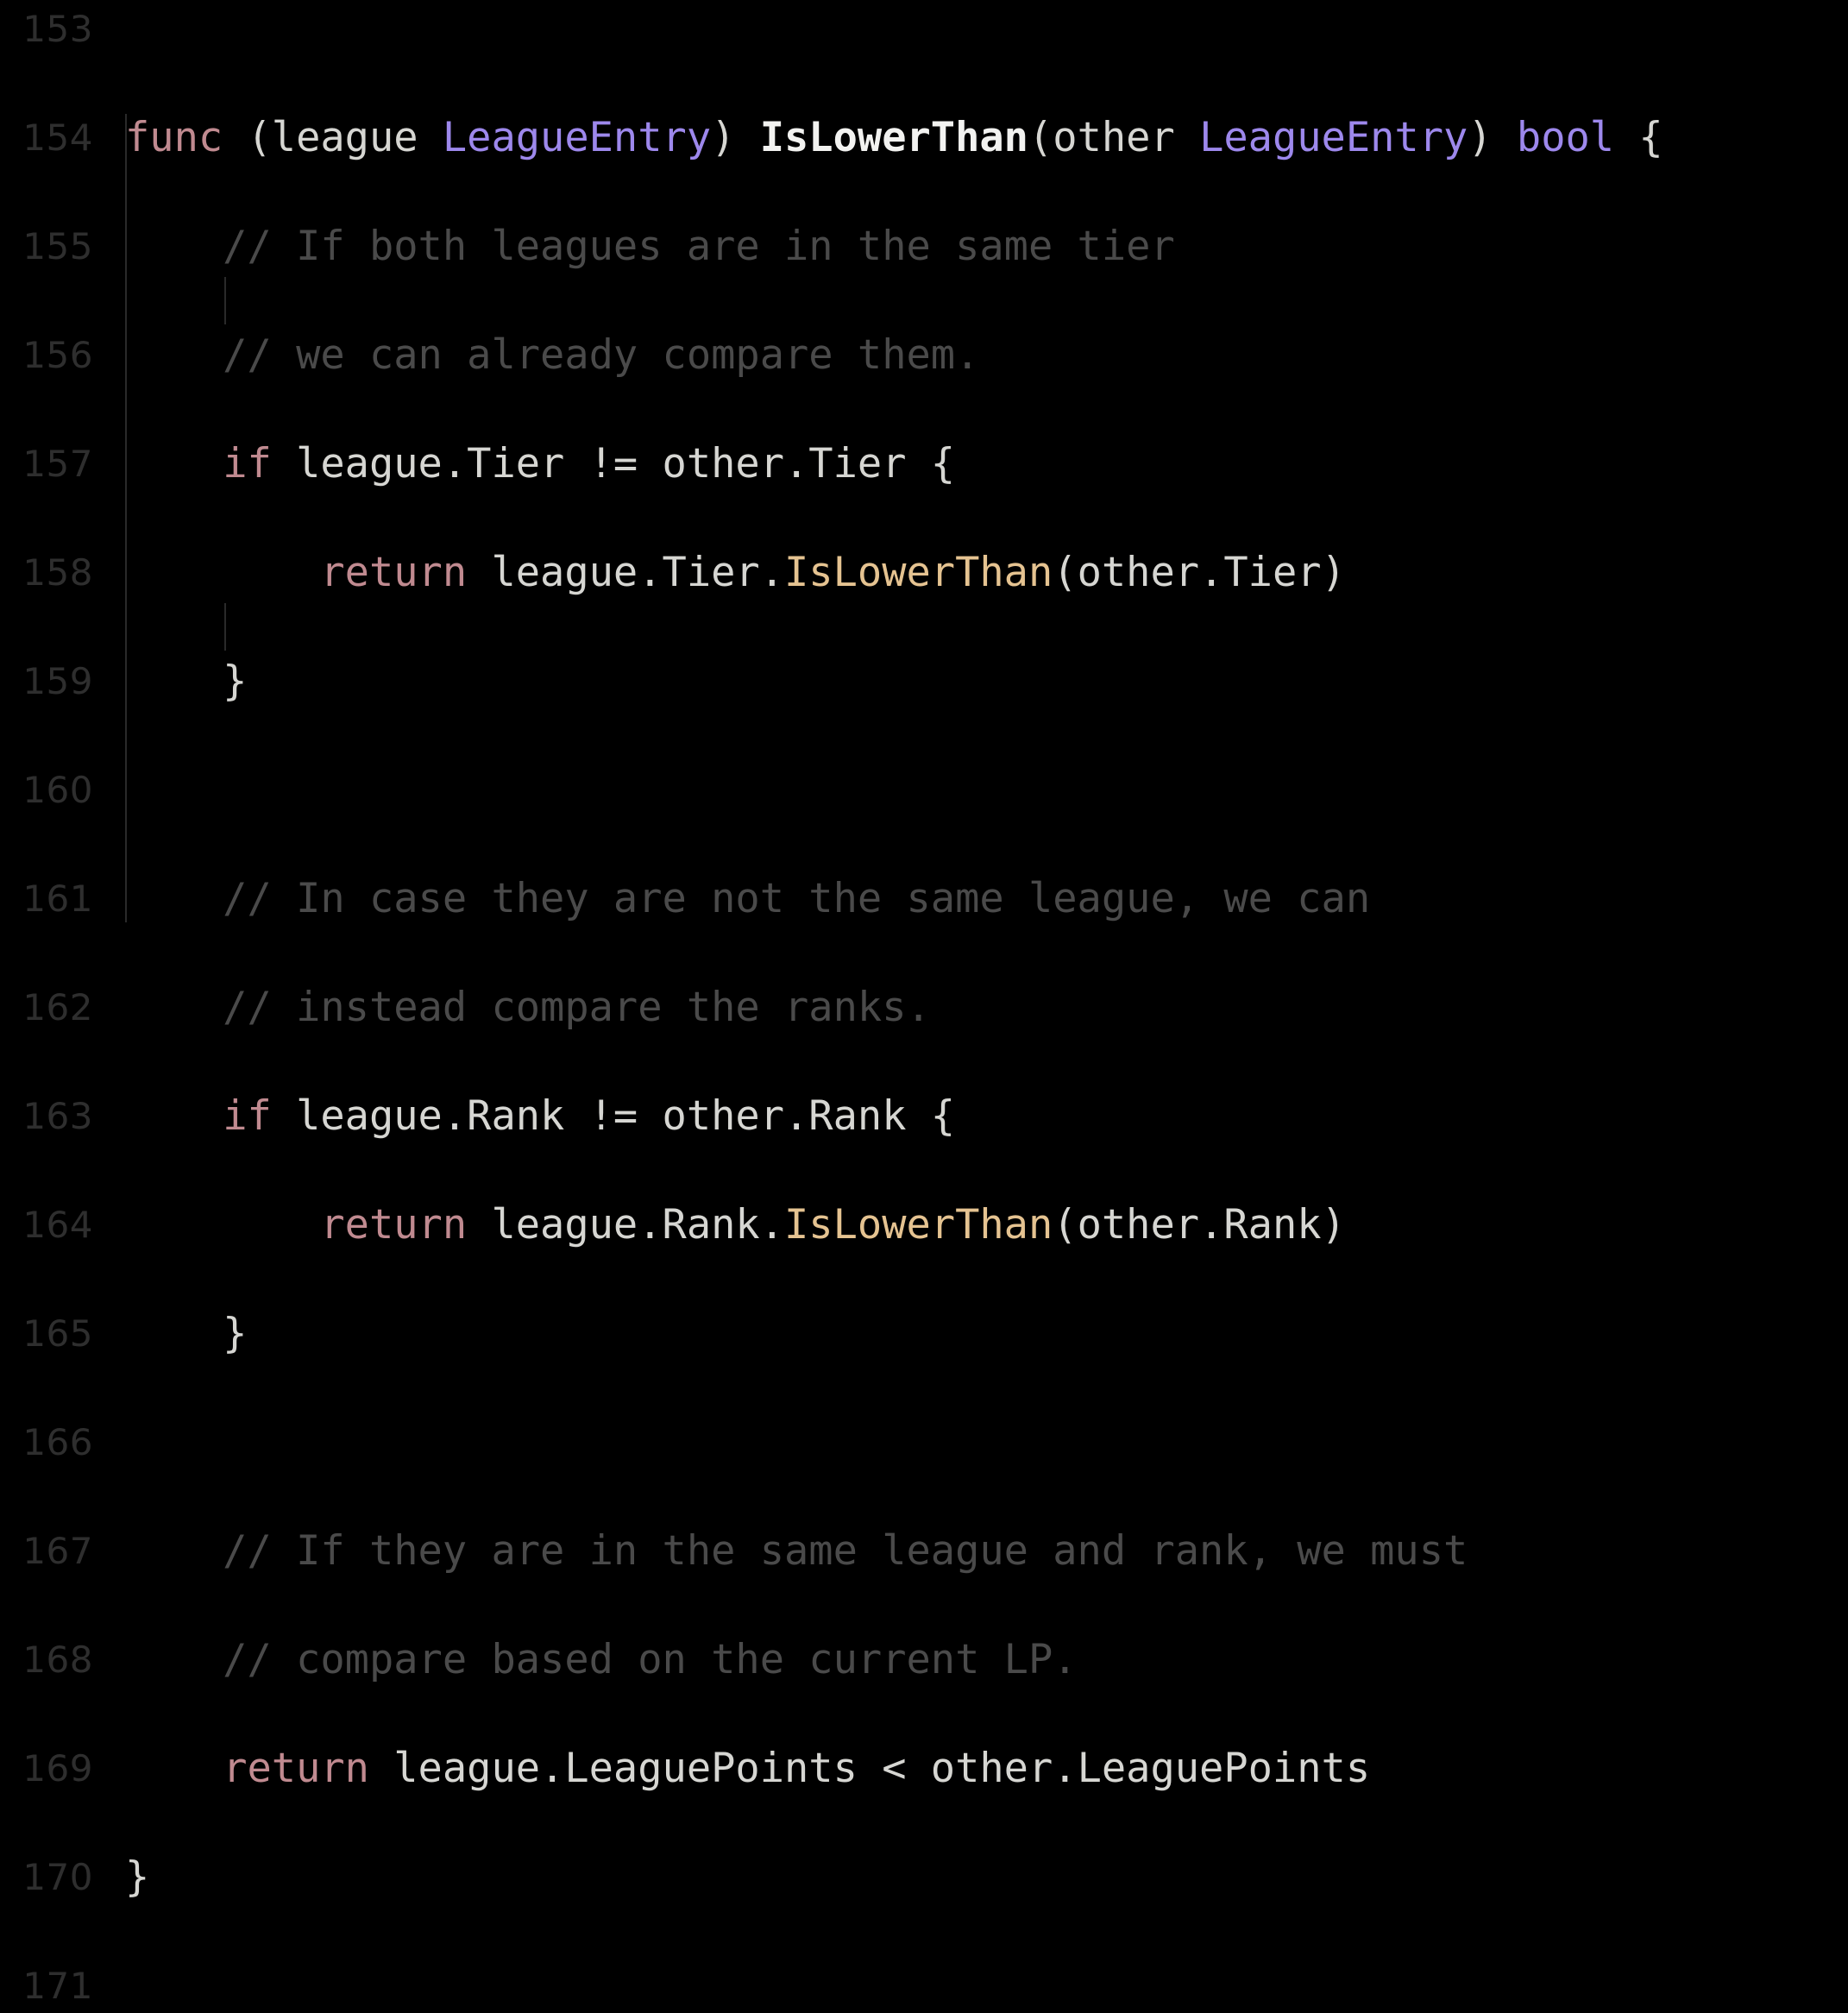  Describe the element at coordinates (1199, 1225) in the screenshot. I see `code-token-default: (other.Rank)` at that location.